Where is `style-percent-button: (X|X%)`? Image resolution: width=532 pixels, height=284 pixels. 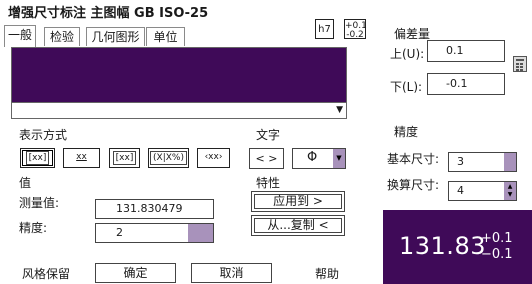
style-percent-button: (X|X%) is located at coordinates (168, 158).